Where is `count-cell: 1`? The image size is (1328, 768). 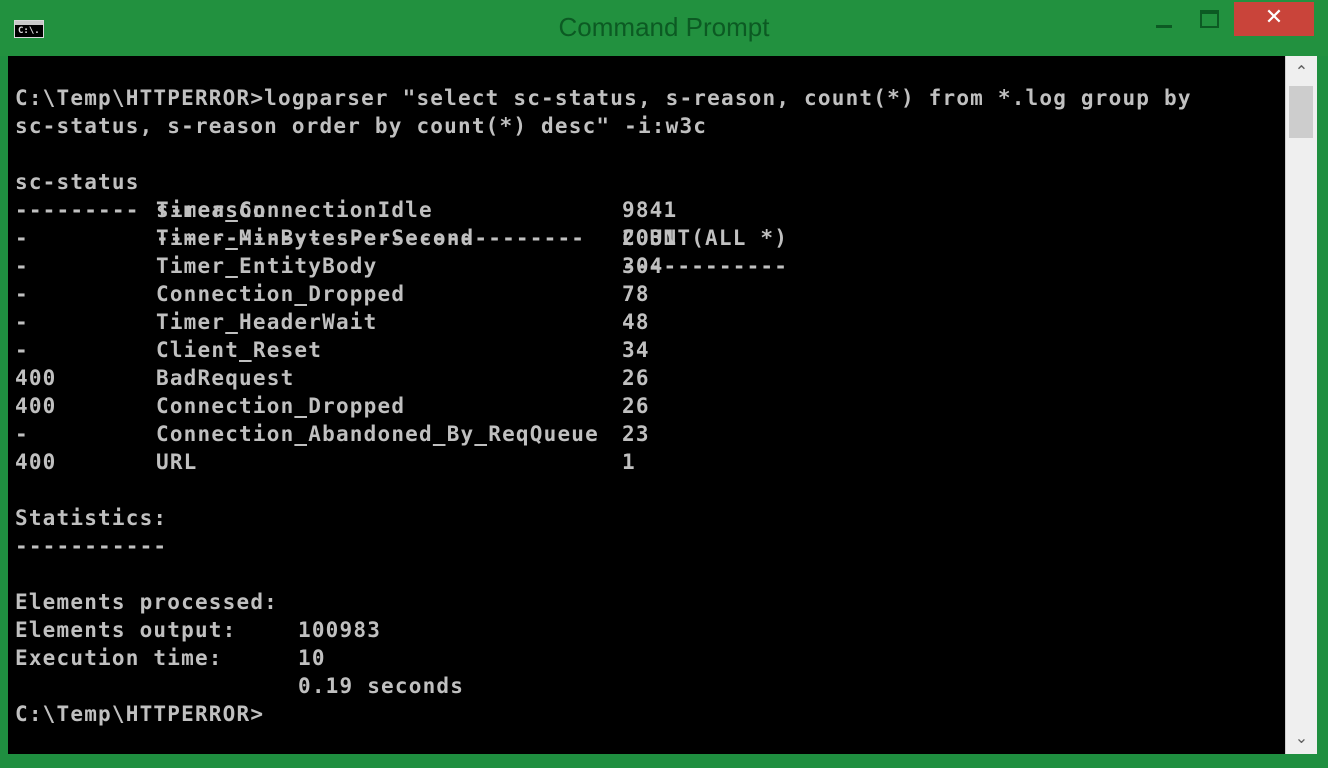 count-cell: 1 is located at coordinates (629, 462).